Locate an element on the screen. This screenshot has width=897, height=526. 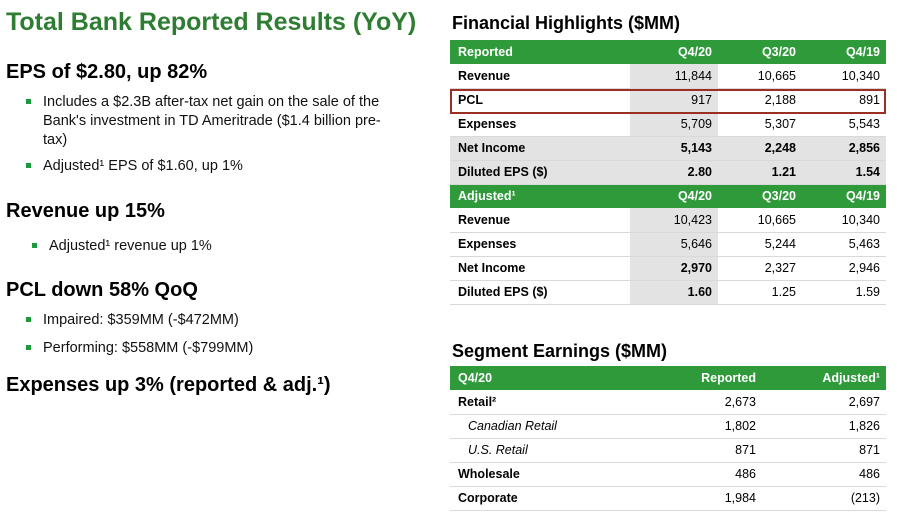
table-cell: 11,844 is located at coordinates (674, 76).